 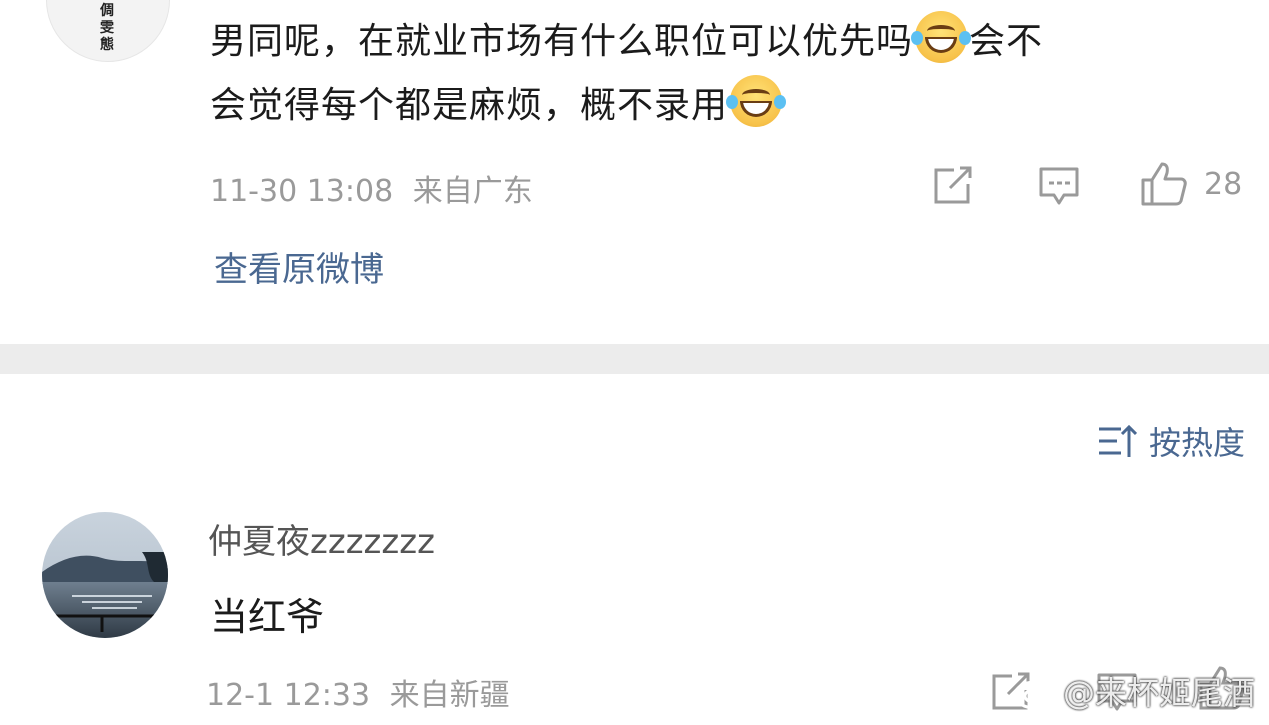 What do you see at coordinates (634, 359) in the screenshot?
I see `section-divider` at bounding box center [634, 359].